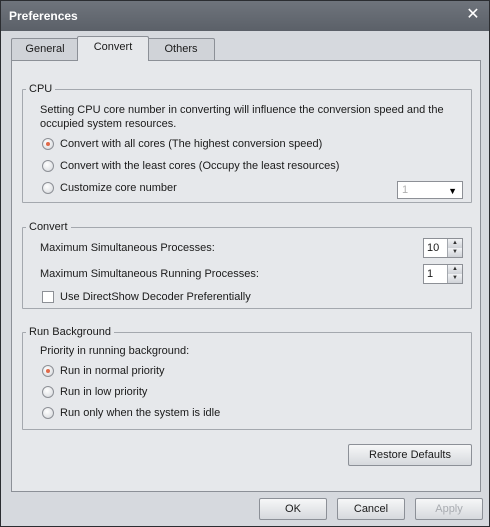 This screenshot has width=490, height=527. I want to click on radio-normal-priority, so click(48, 371).